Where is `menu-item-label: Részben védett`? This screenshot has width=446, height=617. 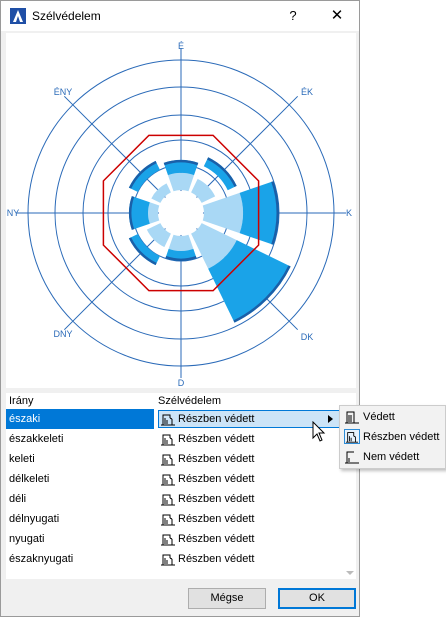 menu-item-label: Részben védett is located at coordinates (401, 437).